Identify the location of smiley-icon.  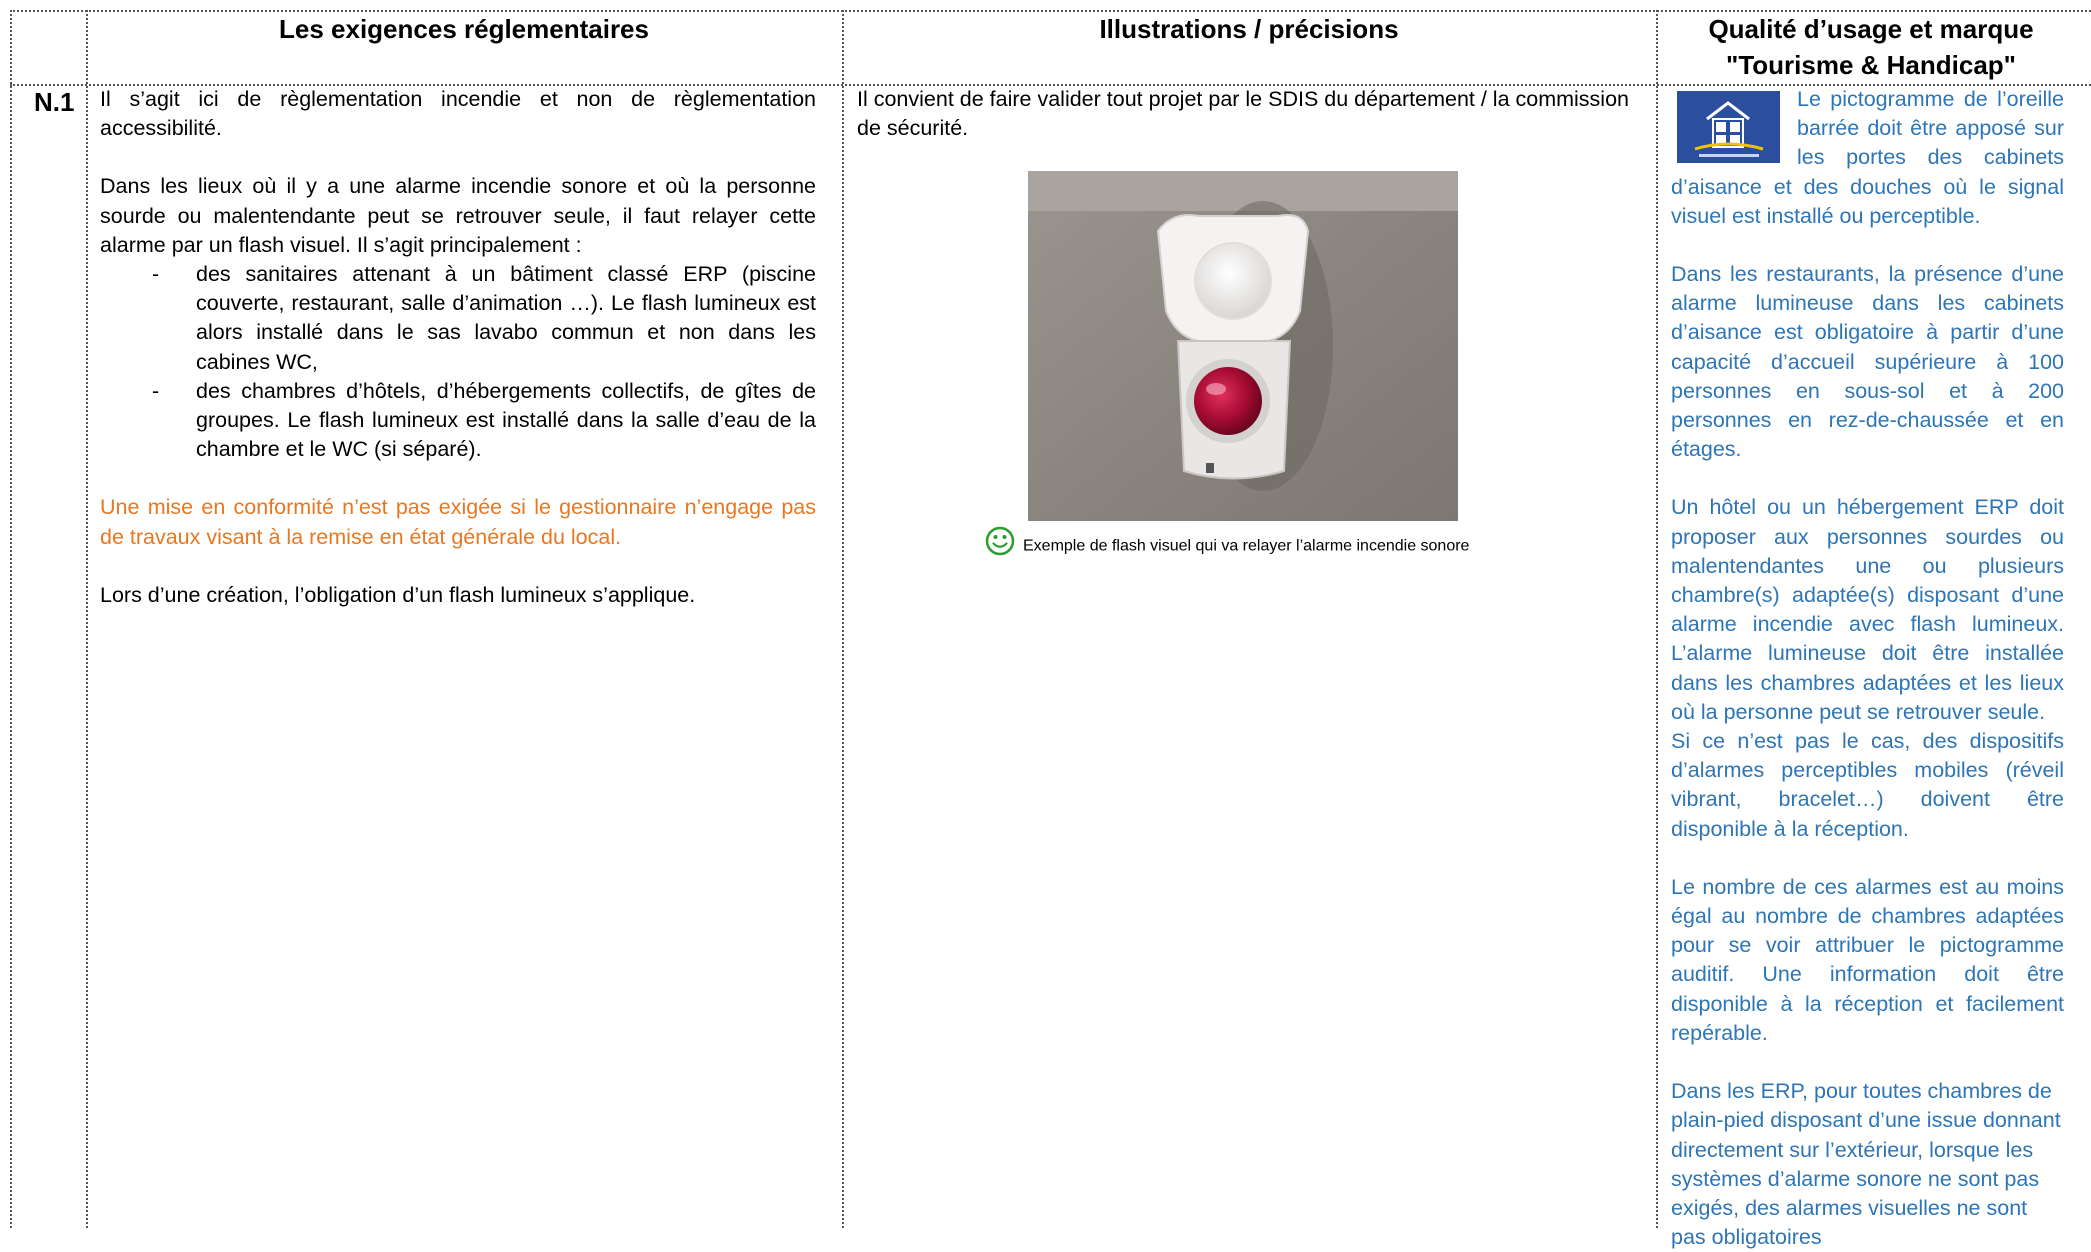
(1000, 546).